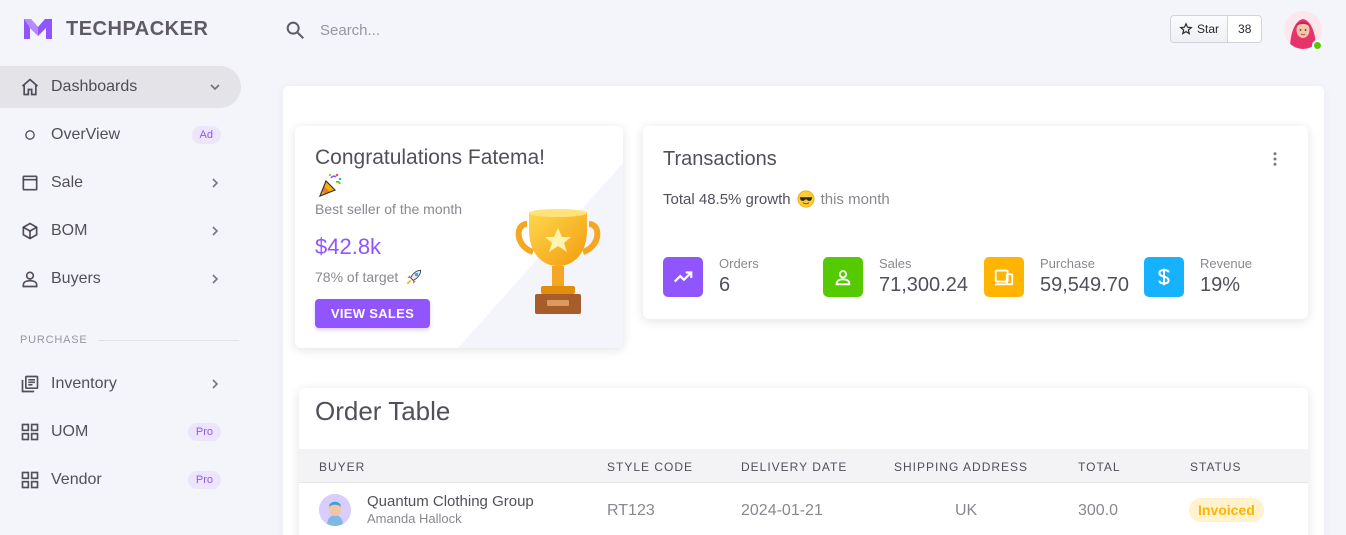 This screenshot has width=1346, height=535. What do you see at coordinates (206, 135) in the screenshot?
I see `badge-ad: Ad` at bounding box center [206, 135].